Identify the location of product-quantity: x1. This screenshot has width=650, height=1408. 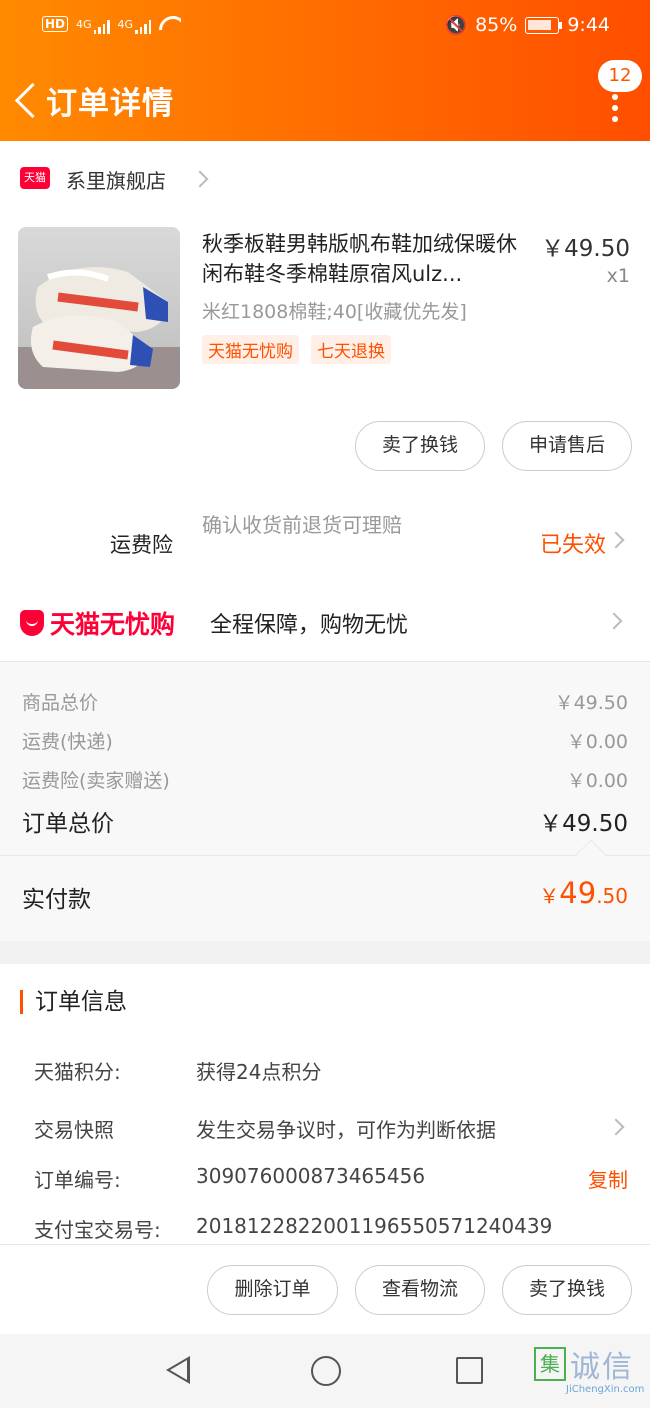
(618, 276).